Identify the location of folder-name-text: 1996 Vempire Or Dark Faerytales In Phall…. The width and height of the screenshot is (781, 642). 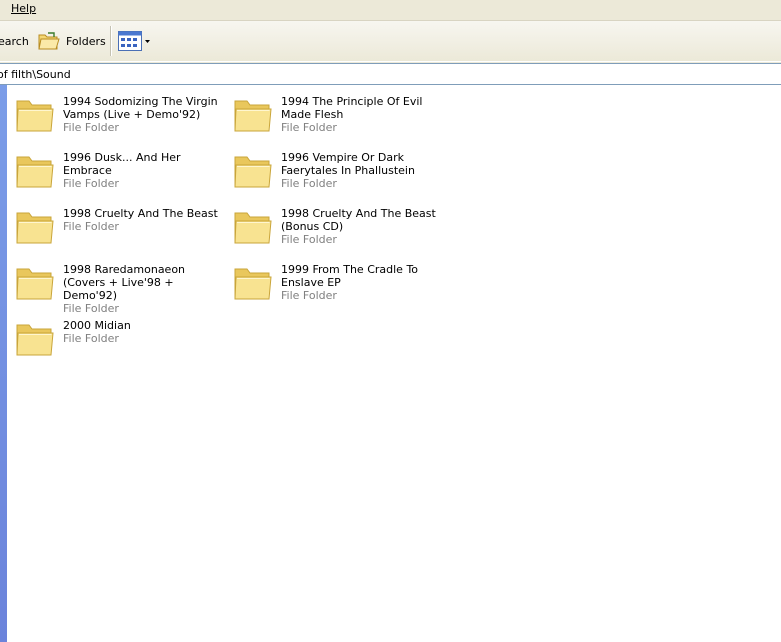
(348, 164).